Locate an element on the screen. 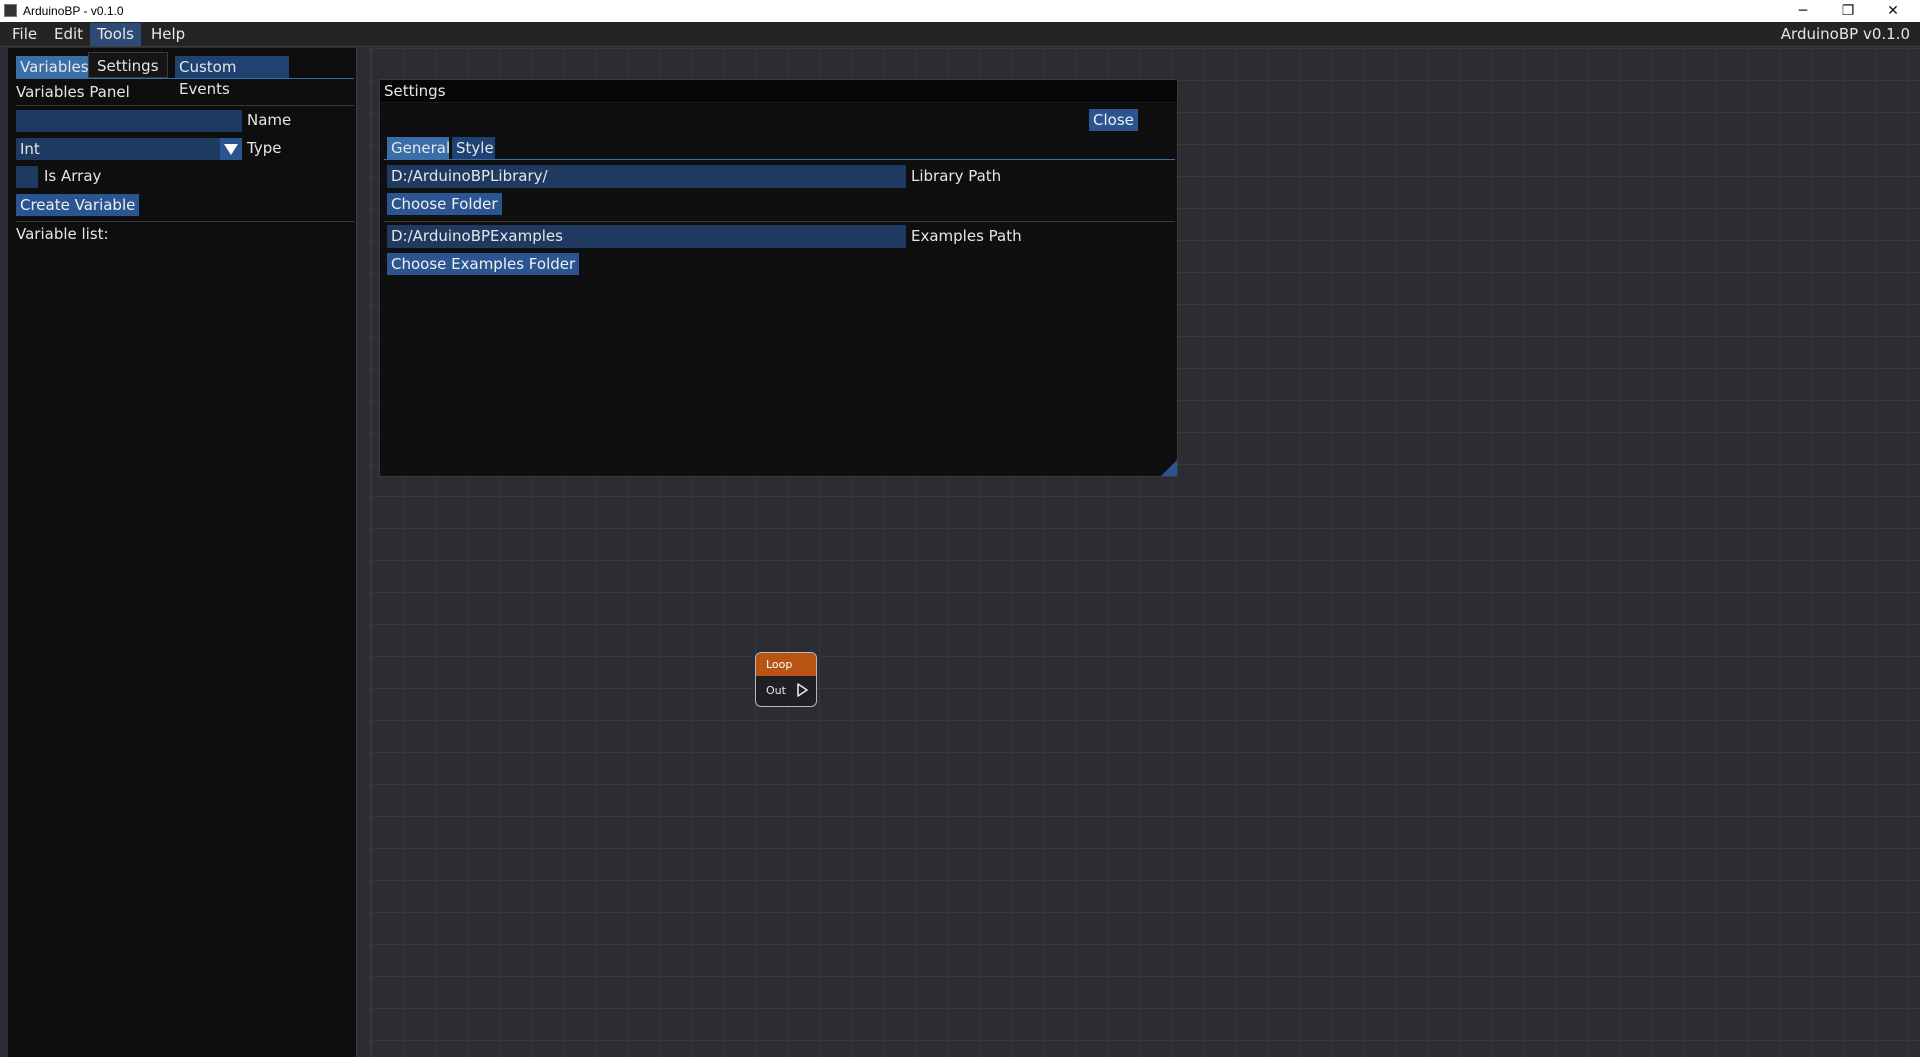  version-label: ArduinoBP v0.1.0 is located at coordinates (1845, 34).